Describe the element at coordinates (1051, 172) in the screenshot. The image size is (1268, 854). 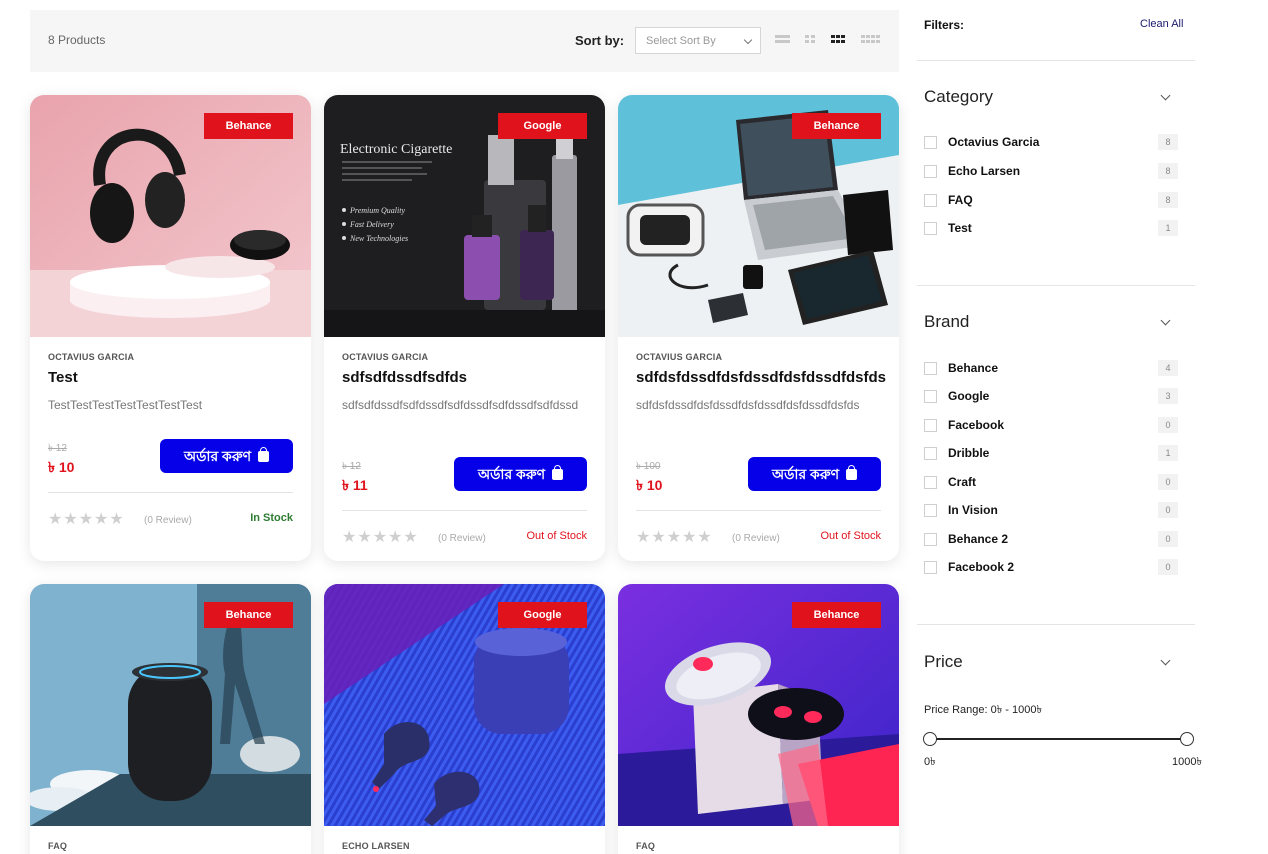
I see `category-filter-item: Echo Larsen 8` at that location.